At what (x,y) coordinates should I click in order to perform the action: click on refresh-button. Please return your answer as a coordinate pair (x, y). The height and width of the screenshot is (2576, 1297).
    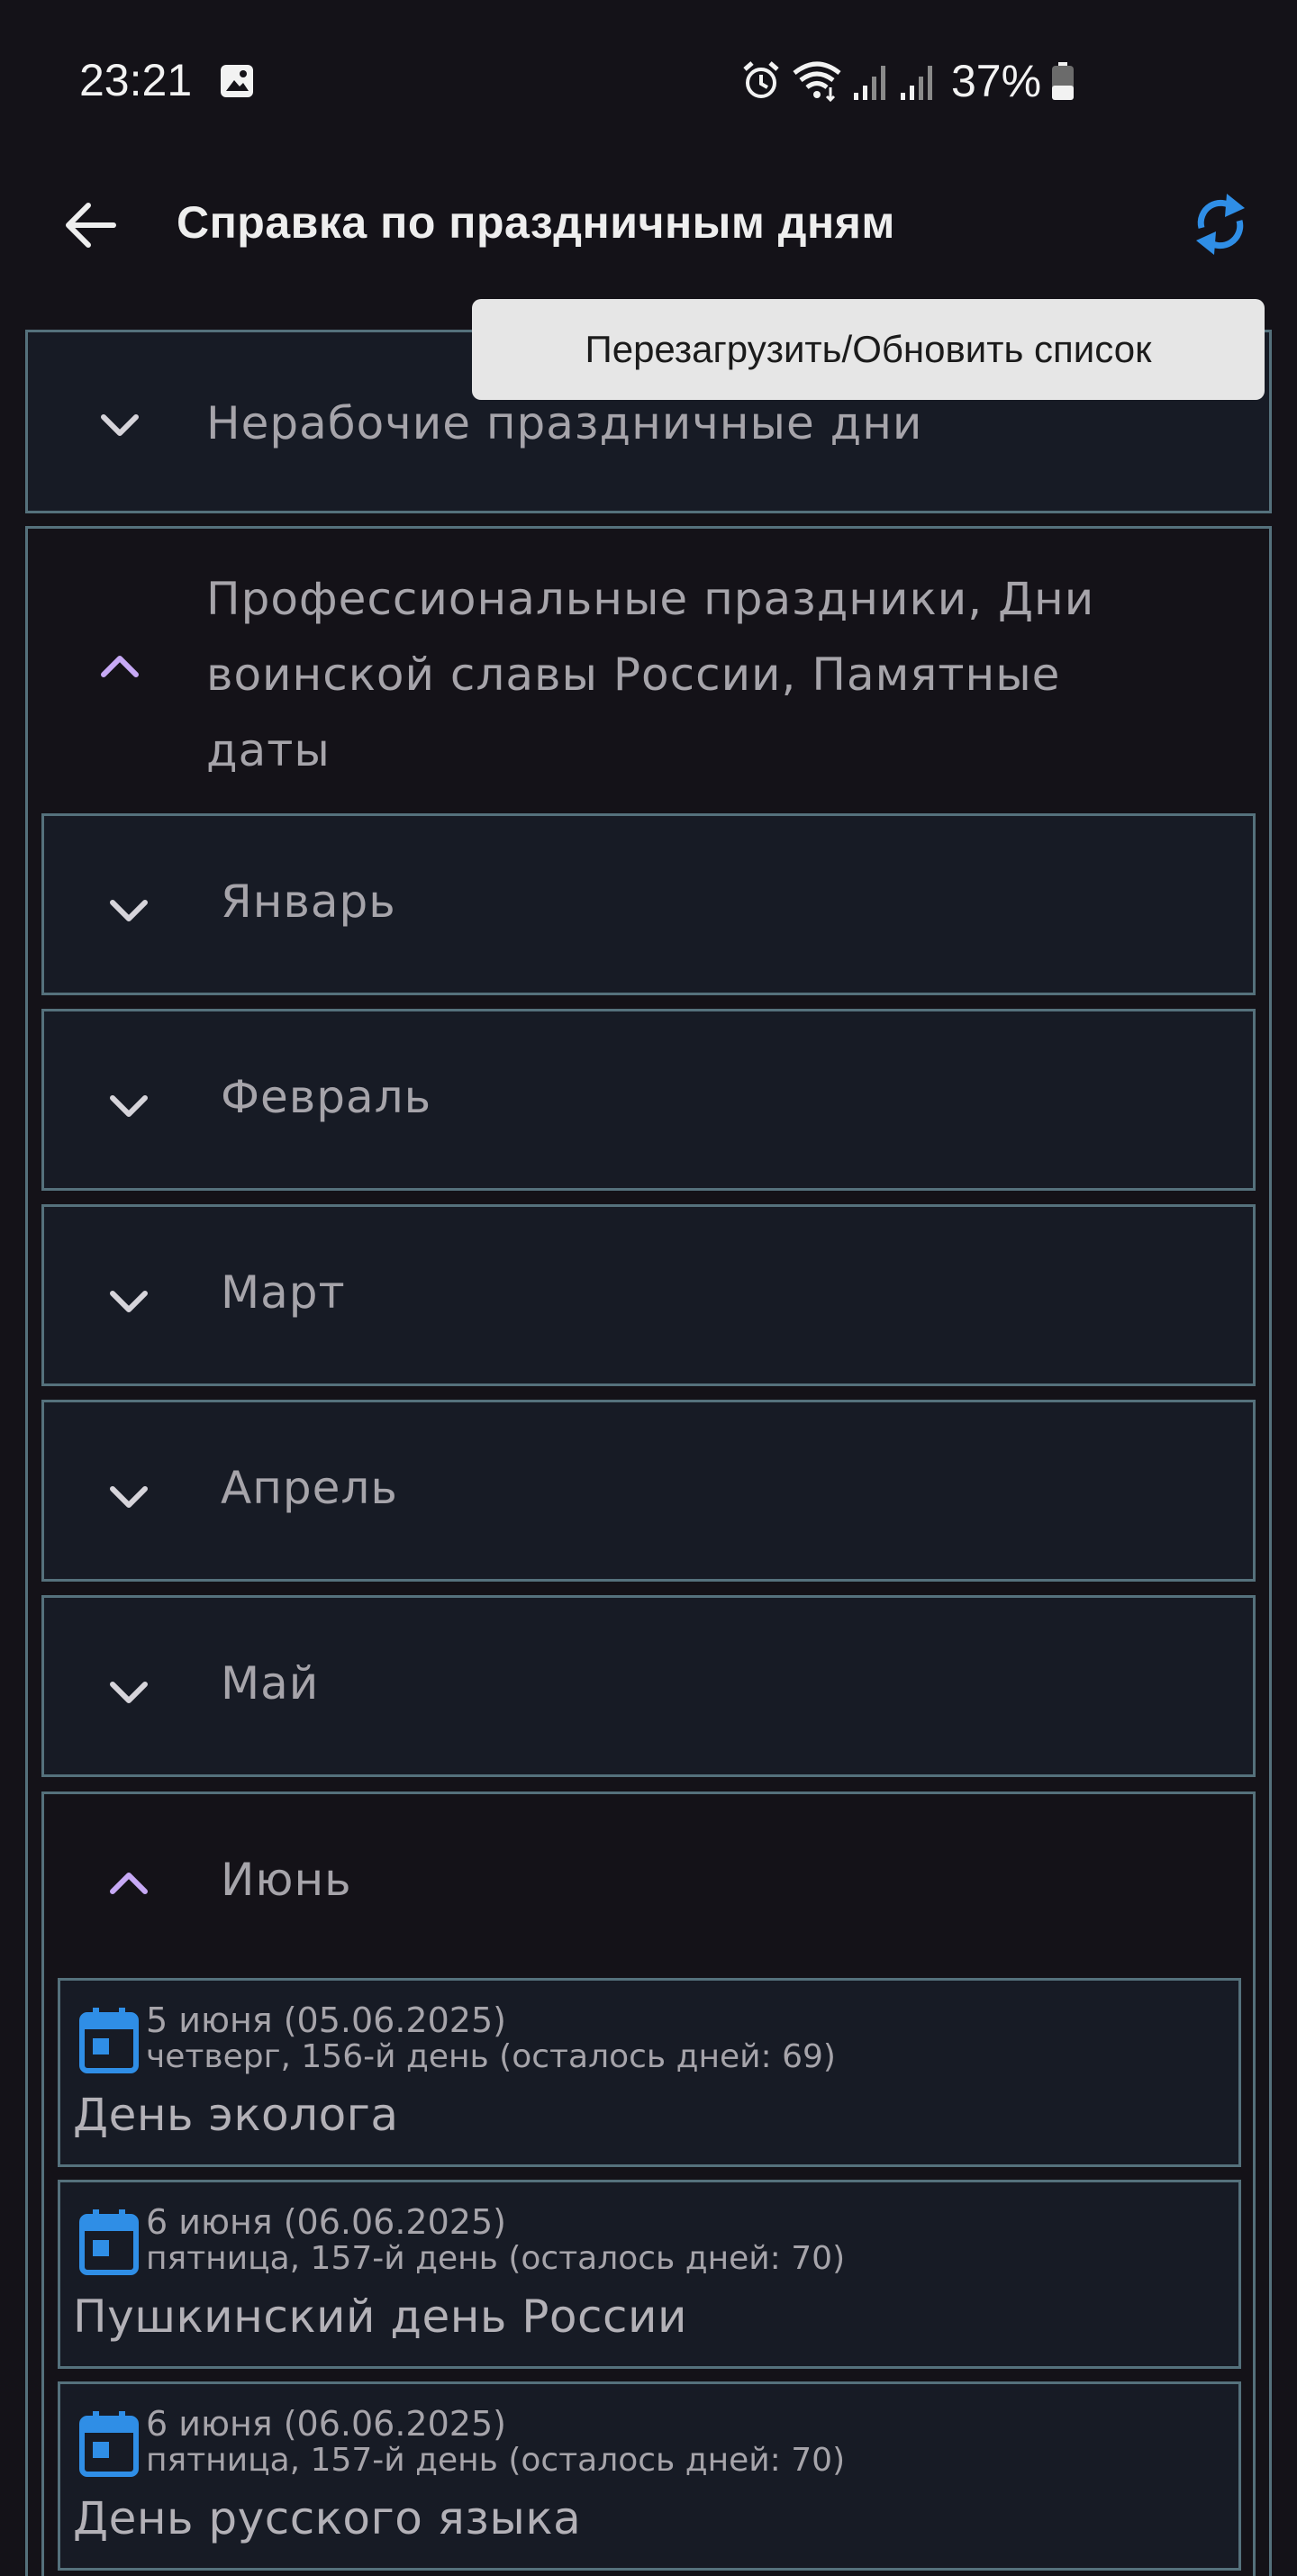
    Looking at the image, I should click on (1220, 224).